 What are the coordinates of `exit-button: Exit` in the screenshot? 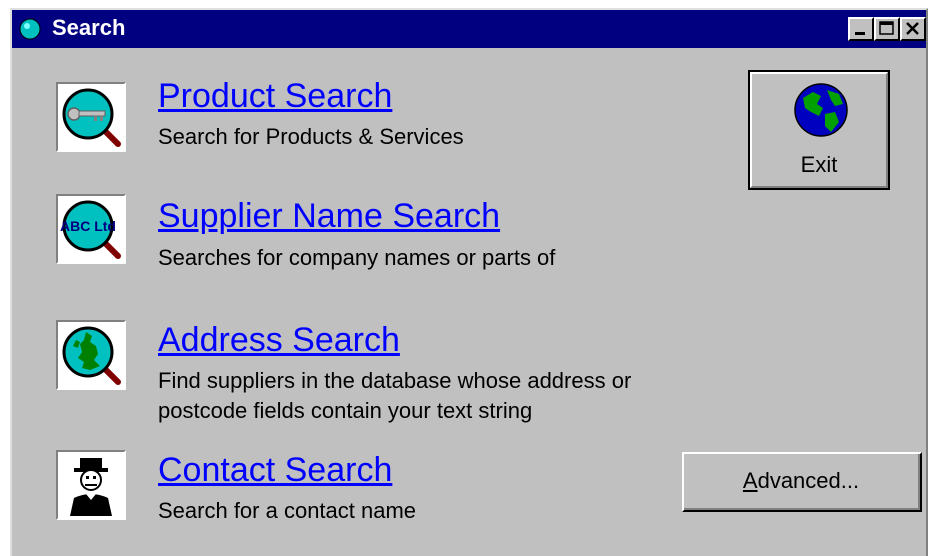 It's located at (819, 130).